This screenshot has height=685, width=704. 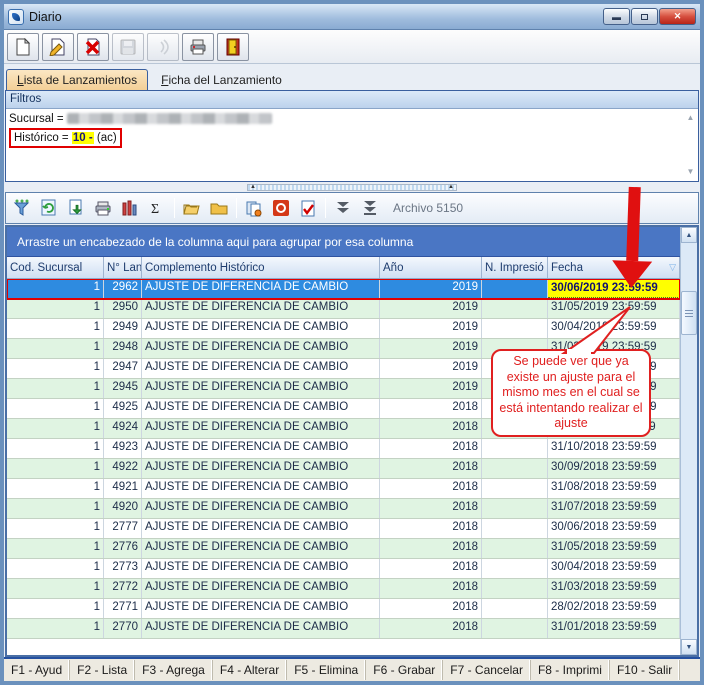 What do you see at coordinates (451, 187) in the screenshot?
I see `collapse-up-icon: ▲` at bounding box center [451, 187].